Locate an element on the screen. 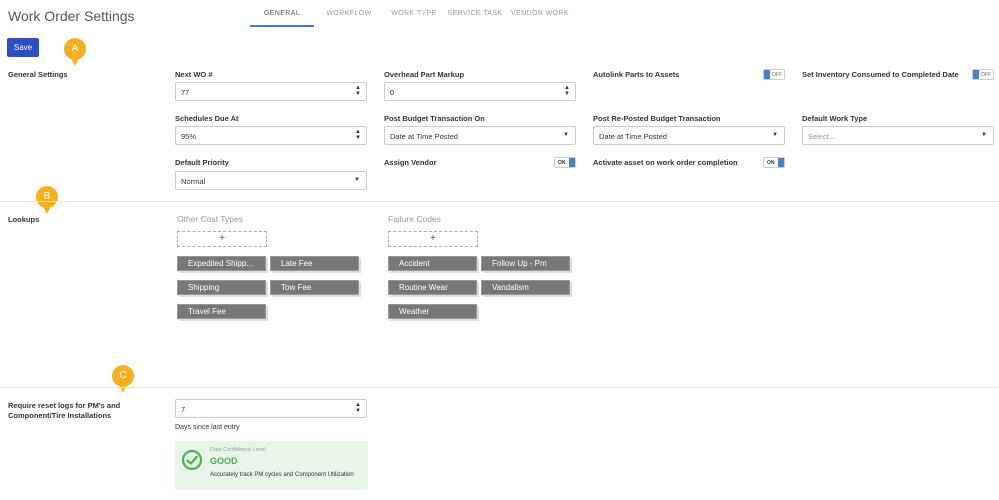 This screenshot has height=500, width=999. failure-code-chip: Vandalism is located at coordinates (525, 287).